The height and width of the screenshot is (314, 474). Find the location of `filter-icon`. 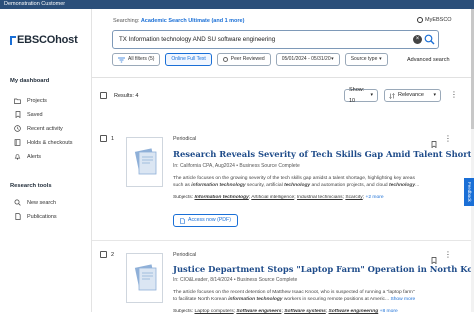

filter-icon is located at coordinates (121, 59).